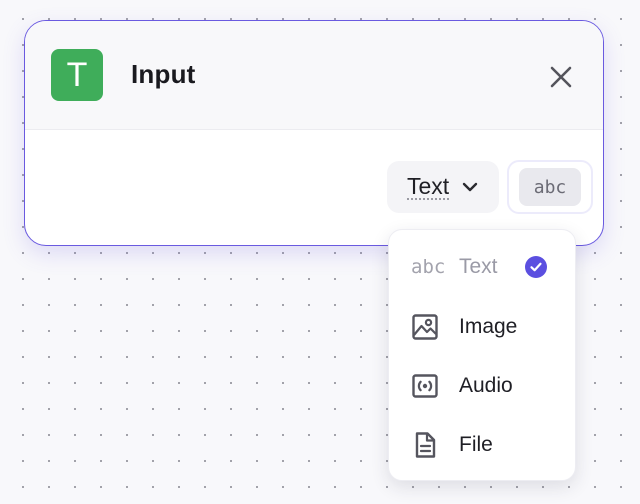 The width and height of the screenshot is (640, 504). I want to click on option-label: Image, so click(488, 326).